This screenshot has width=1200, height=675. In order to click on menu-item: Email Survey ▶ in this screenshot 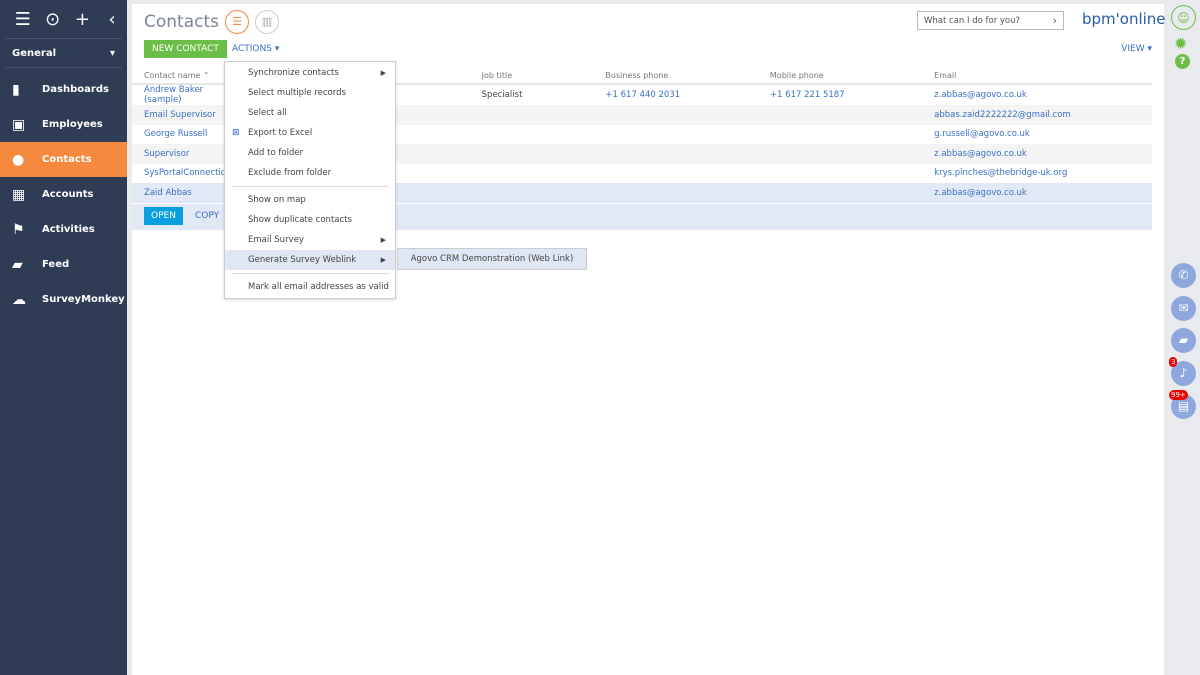, I will do `click(310, 240)`.